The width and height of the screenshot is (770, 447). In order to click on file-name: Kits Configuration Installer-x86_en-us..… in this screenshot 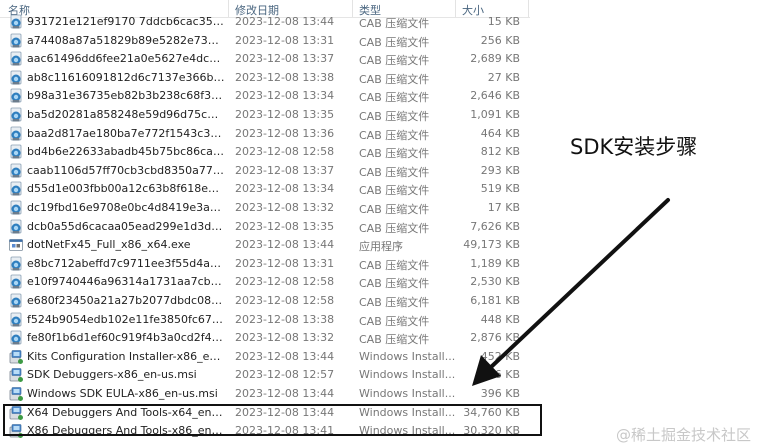, I will do `click(126, 356)`.